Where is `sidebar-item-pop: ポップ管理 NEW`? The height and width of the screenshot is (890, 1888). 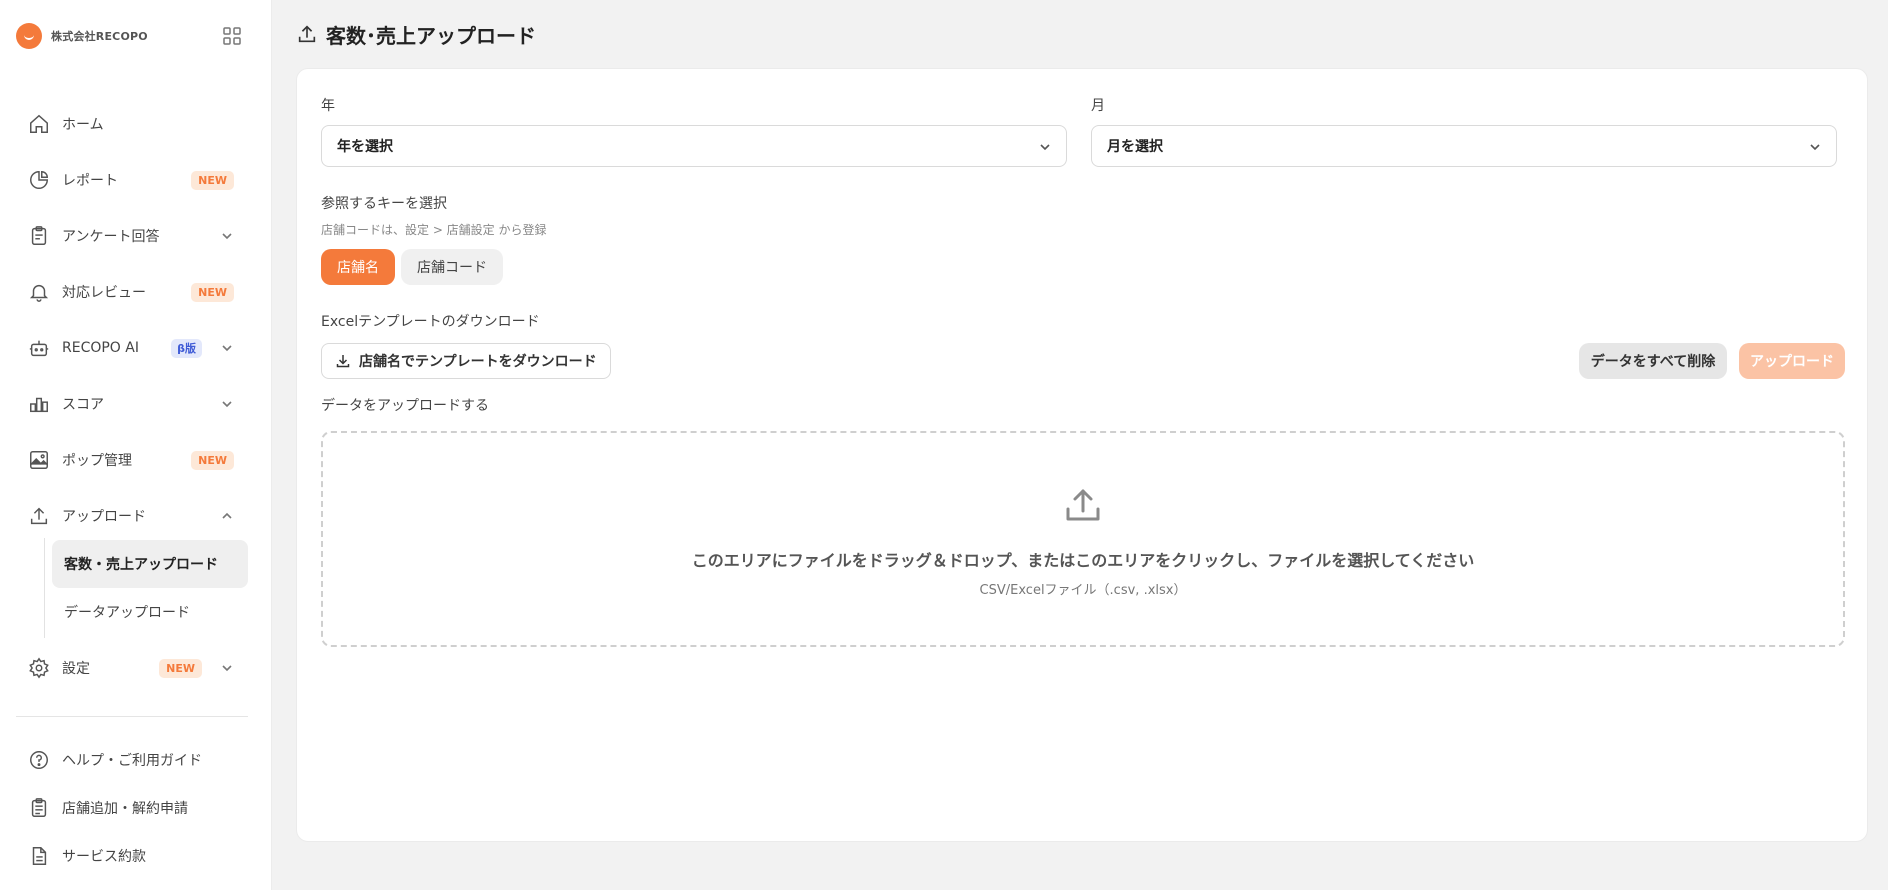
sidebar-item-pop: ポップ管理 NEW is located at coordinates (132, 460).